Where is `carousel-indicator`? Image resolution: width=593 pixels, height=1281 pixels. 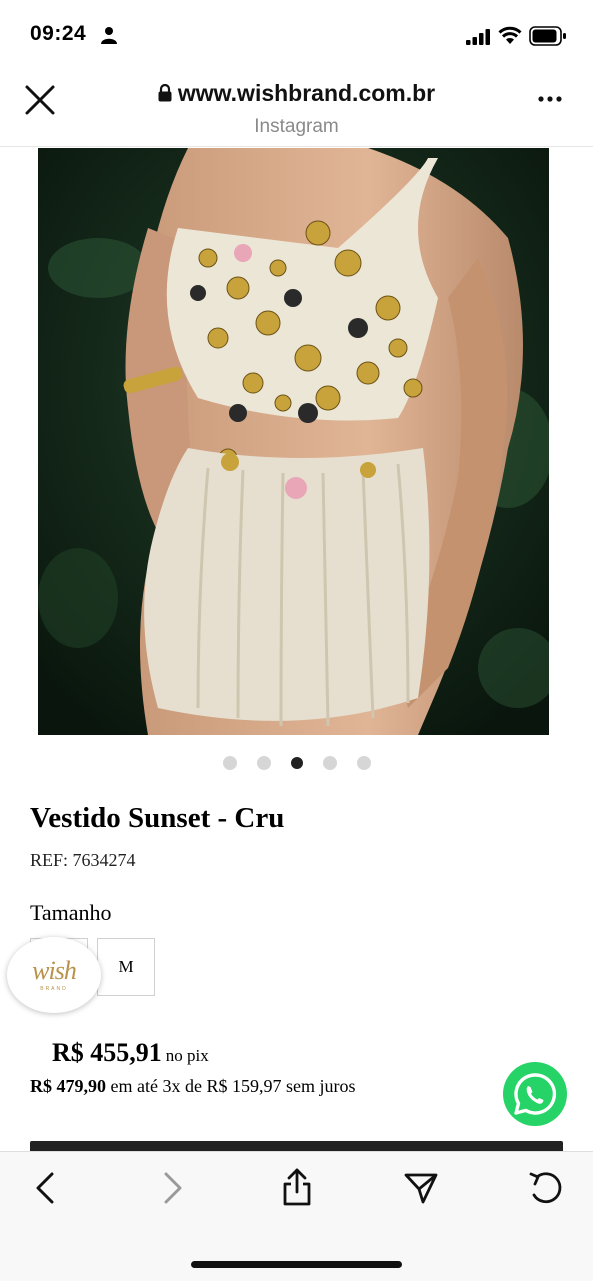
carousel-indicator is located at coordinates (296, 763).